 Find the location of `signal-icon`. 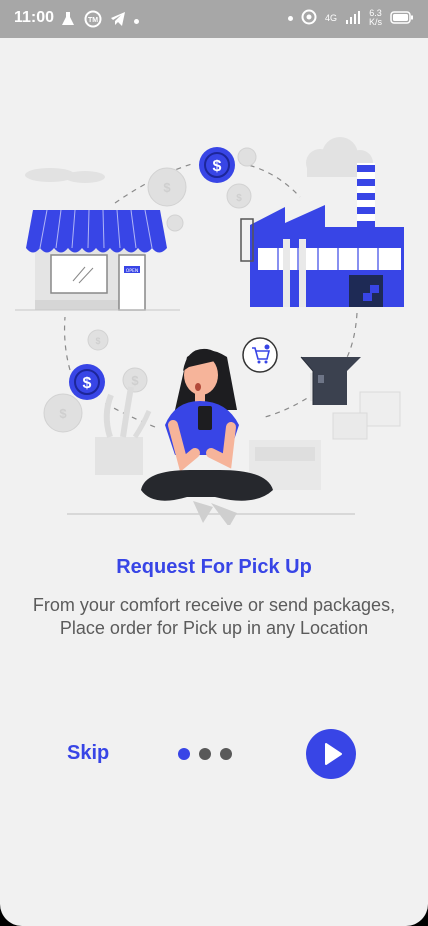

signal-icon is located at coordinates (353, 18).